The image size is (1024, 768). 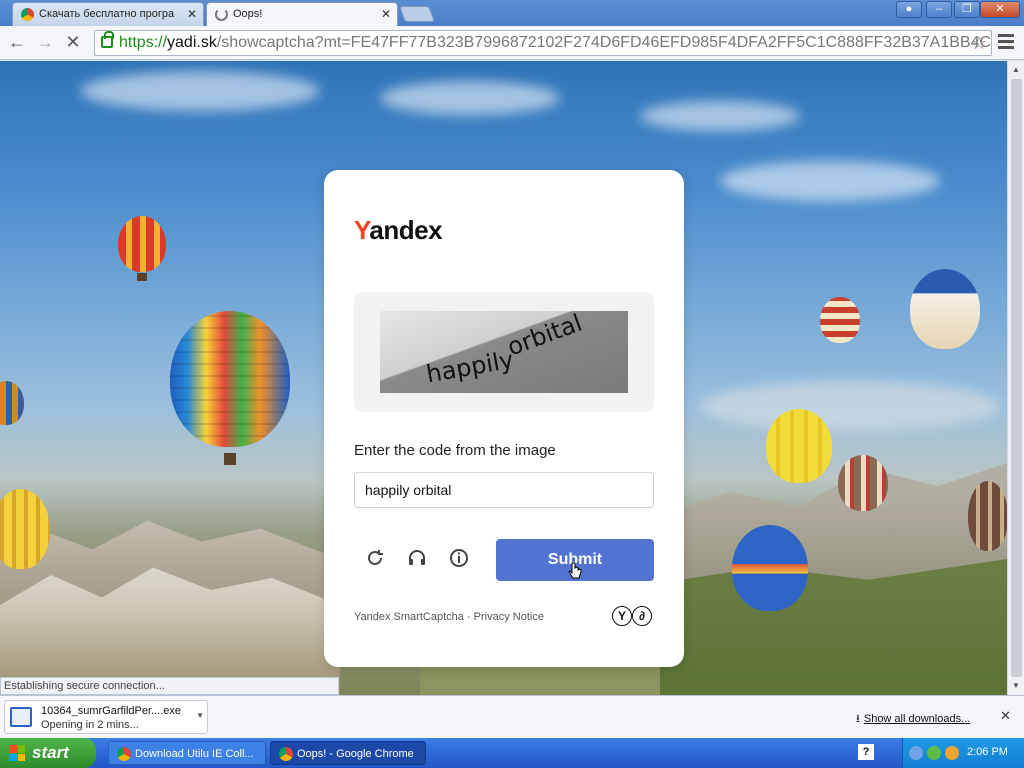 What do you see at coordinates (575, 570) in the screenshot?
I see `hand-cursor-icon` at bounding box center [575, 570].